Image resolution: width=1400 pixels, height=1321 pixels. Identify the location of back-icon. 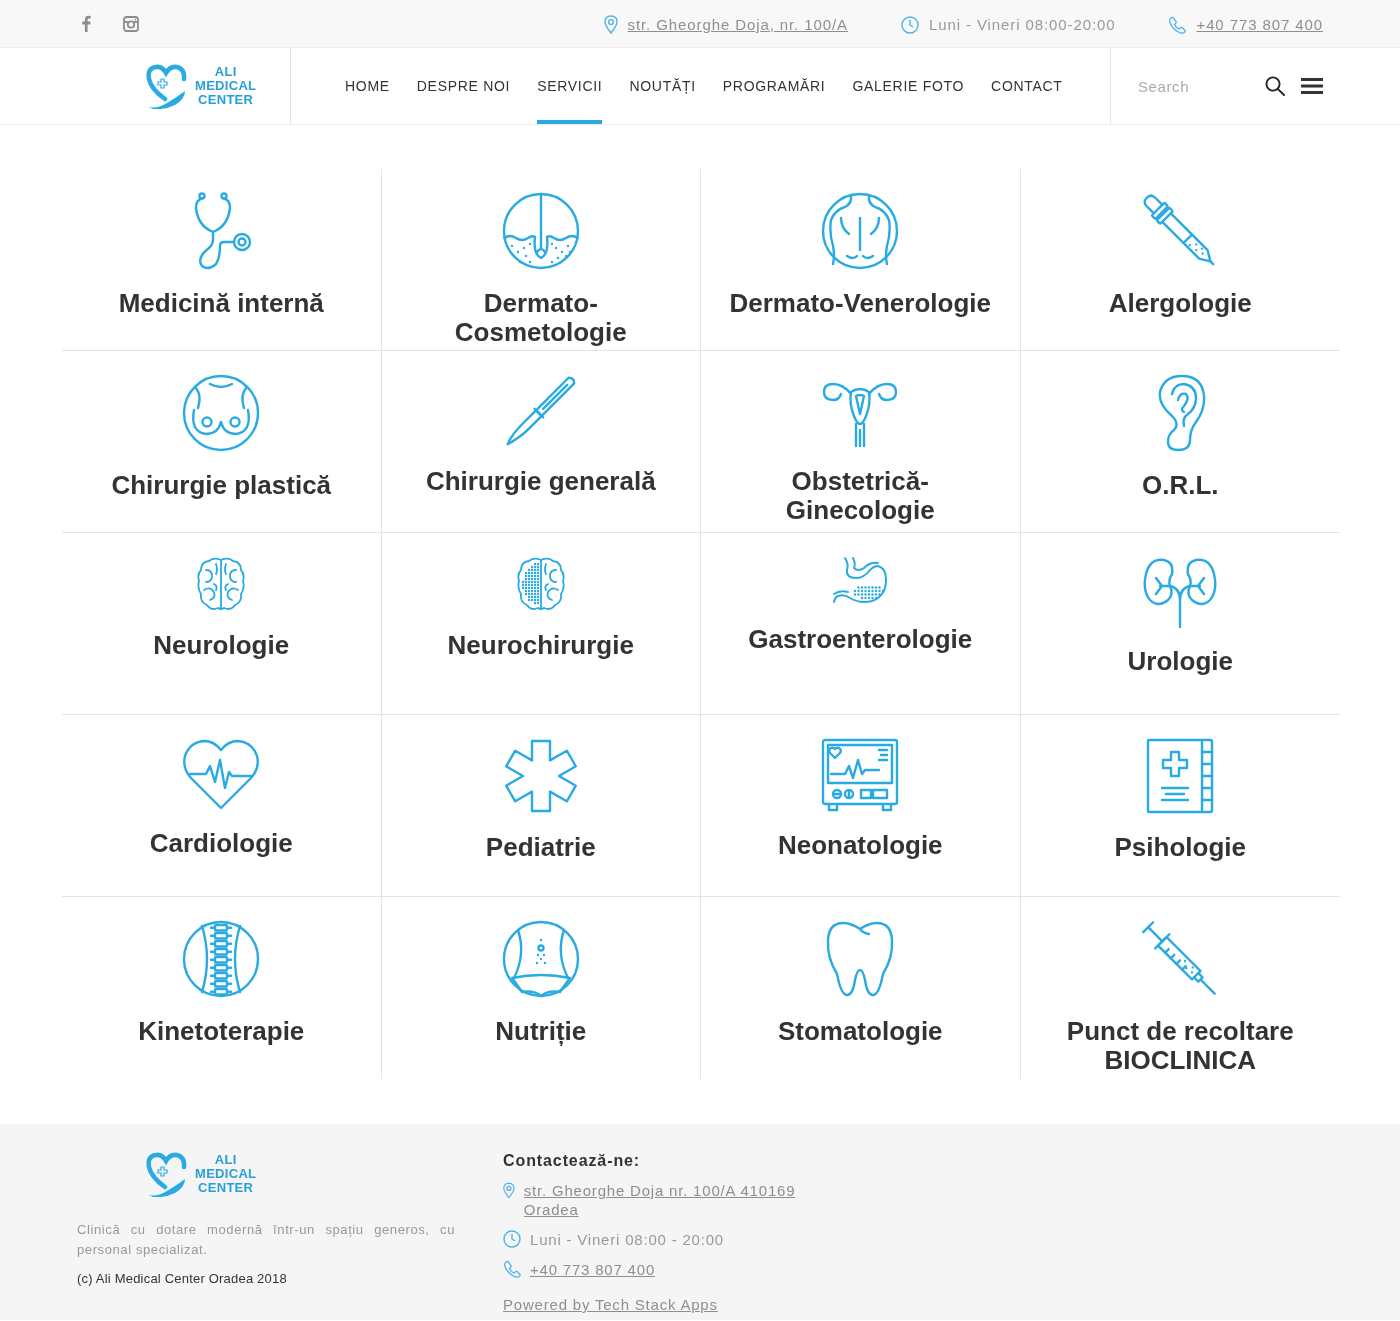
(860, 231).